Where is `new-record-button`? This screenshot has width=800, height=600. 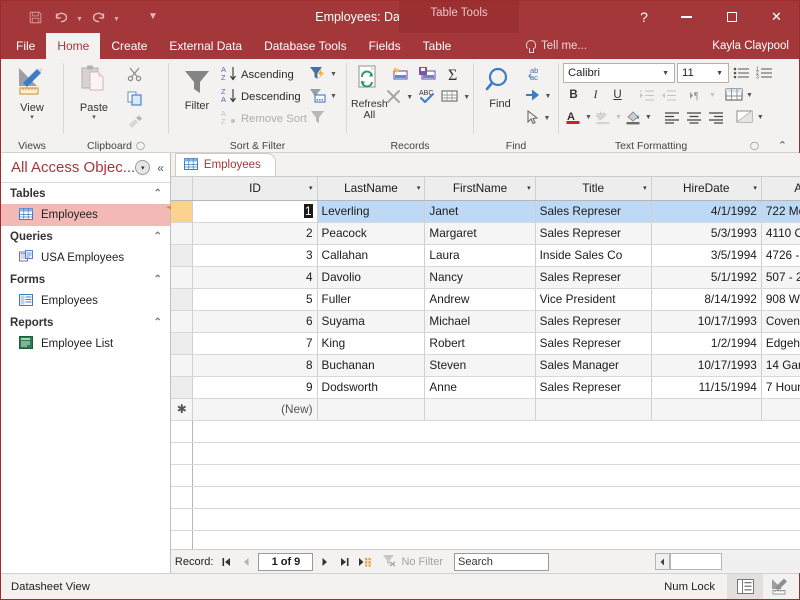
new-record-button is located at coordinates (400, 75).